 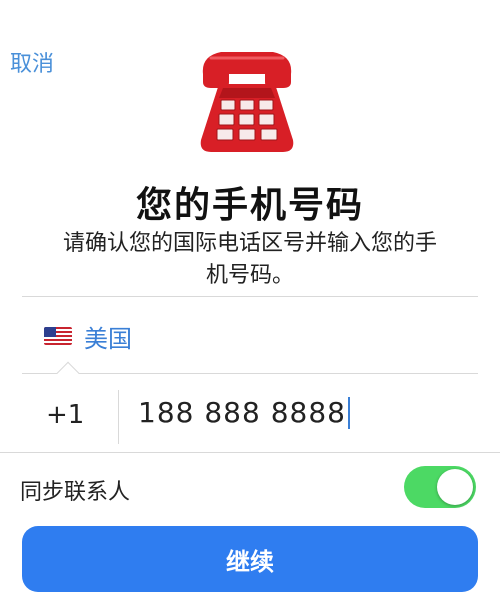 What do you see at coordinates (249, 205) in the screenshot?
I see `page-title: 您的手机号码` at bounding box center [249, 205].